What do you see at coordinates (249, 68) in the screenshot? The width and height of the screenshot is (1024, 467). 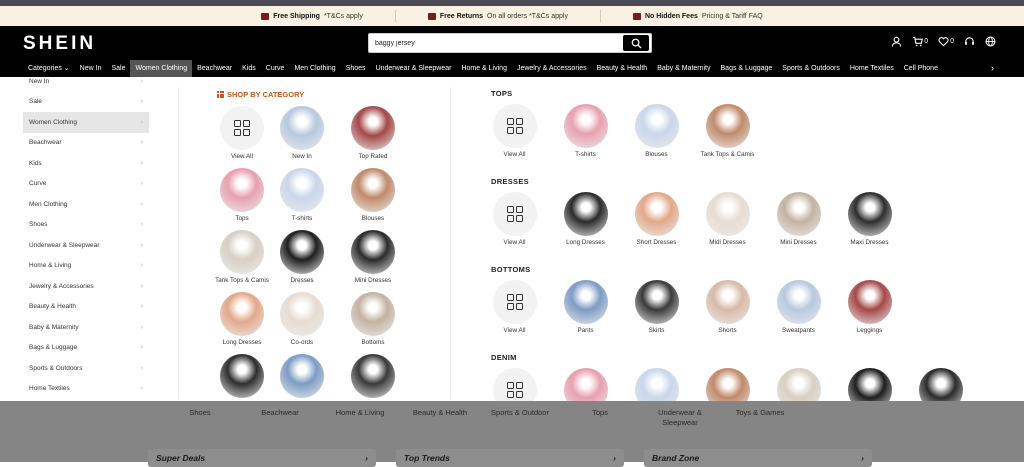 I see `nav-item: Kids` at bounding box center [249, 68].